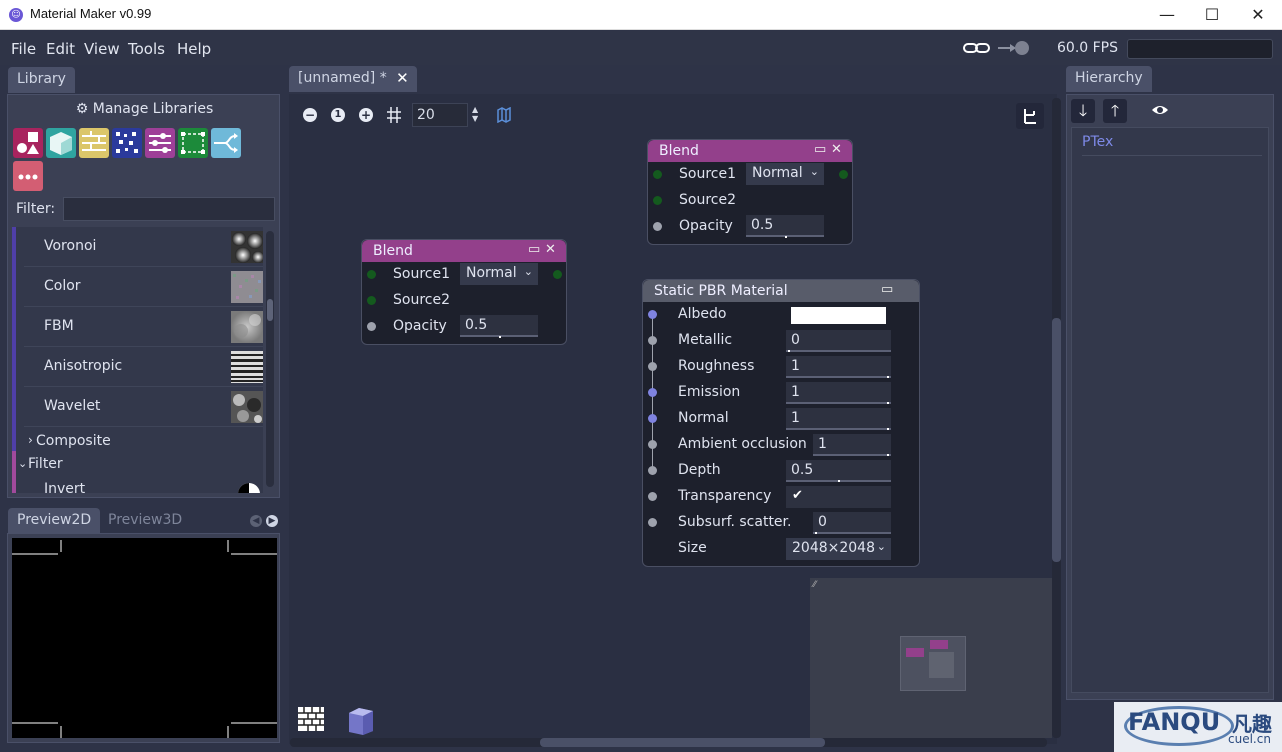  Describe the element at coordinates (28, 176) in the screenshot. I see `category-misc-button` at that location.